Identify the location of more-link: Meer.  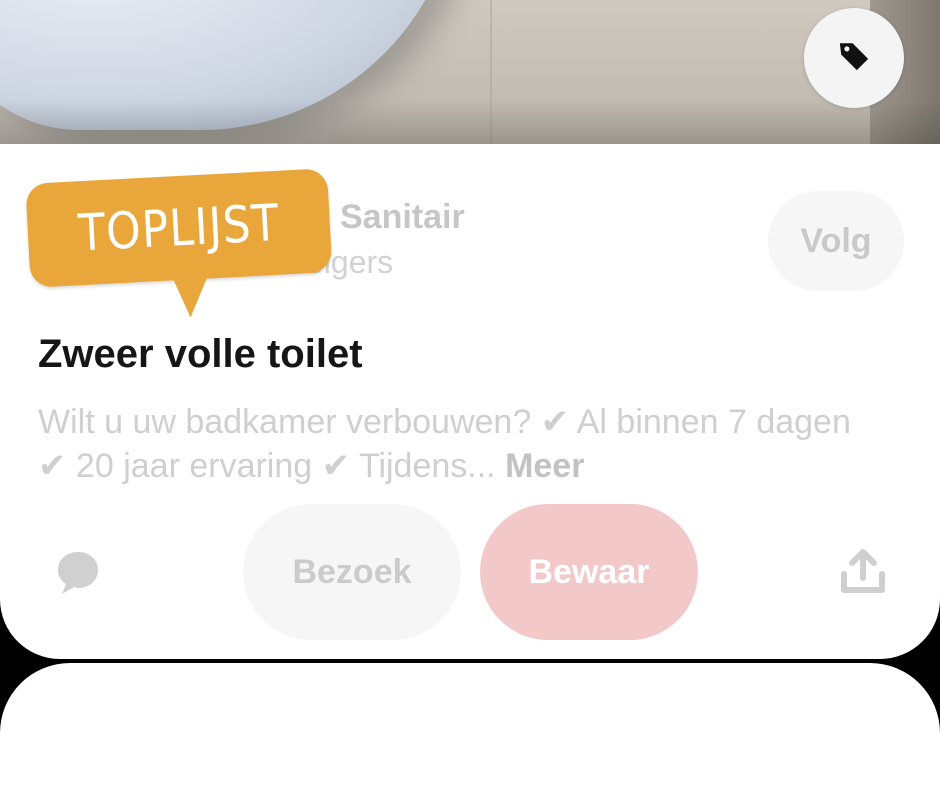
(544, 466).